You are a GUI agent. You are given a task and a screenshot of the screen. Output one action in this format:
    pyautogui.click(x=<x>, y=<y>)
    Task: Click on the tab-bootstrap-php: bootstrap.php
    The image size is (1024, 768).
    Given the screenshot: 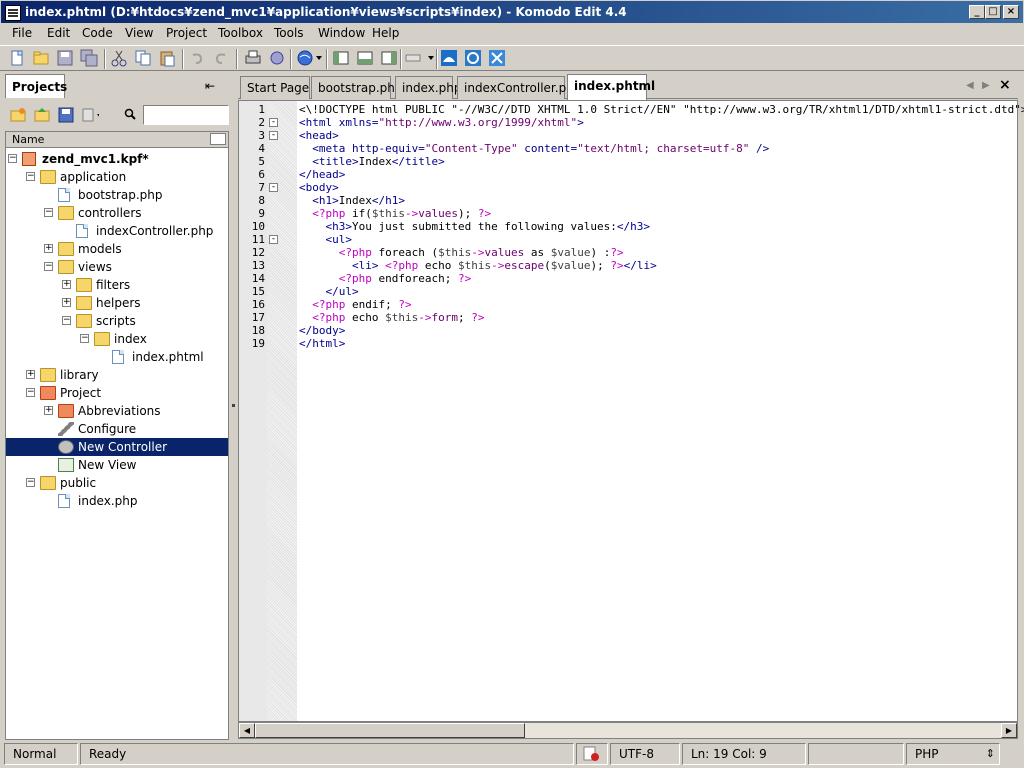 What is the action you would take?
    pyautogui.click(x=357, y=87)
    